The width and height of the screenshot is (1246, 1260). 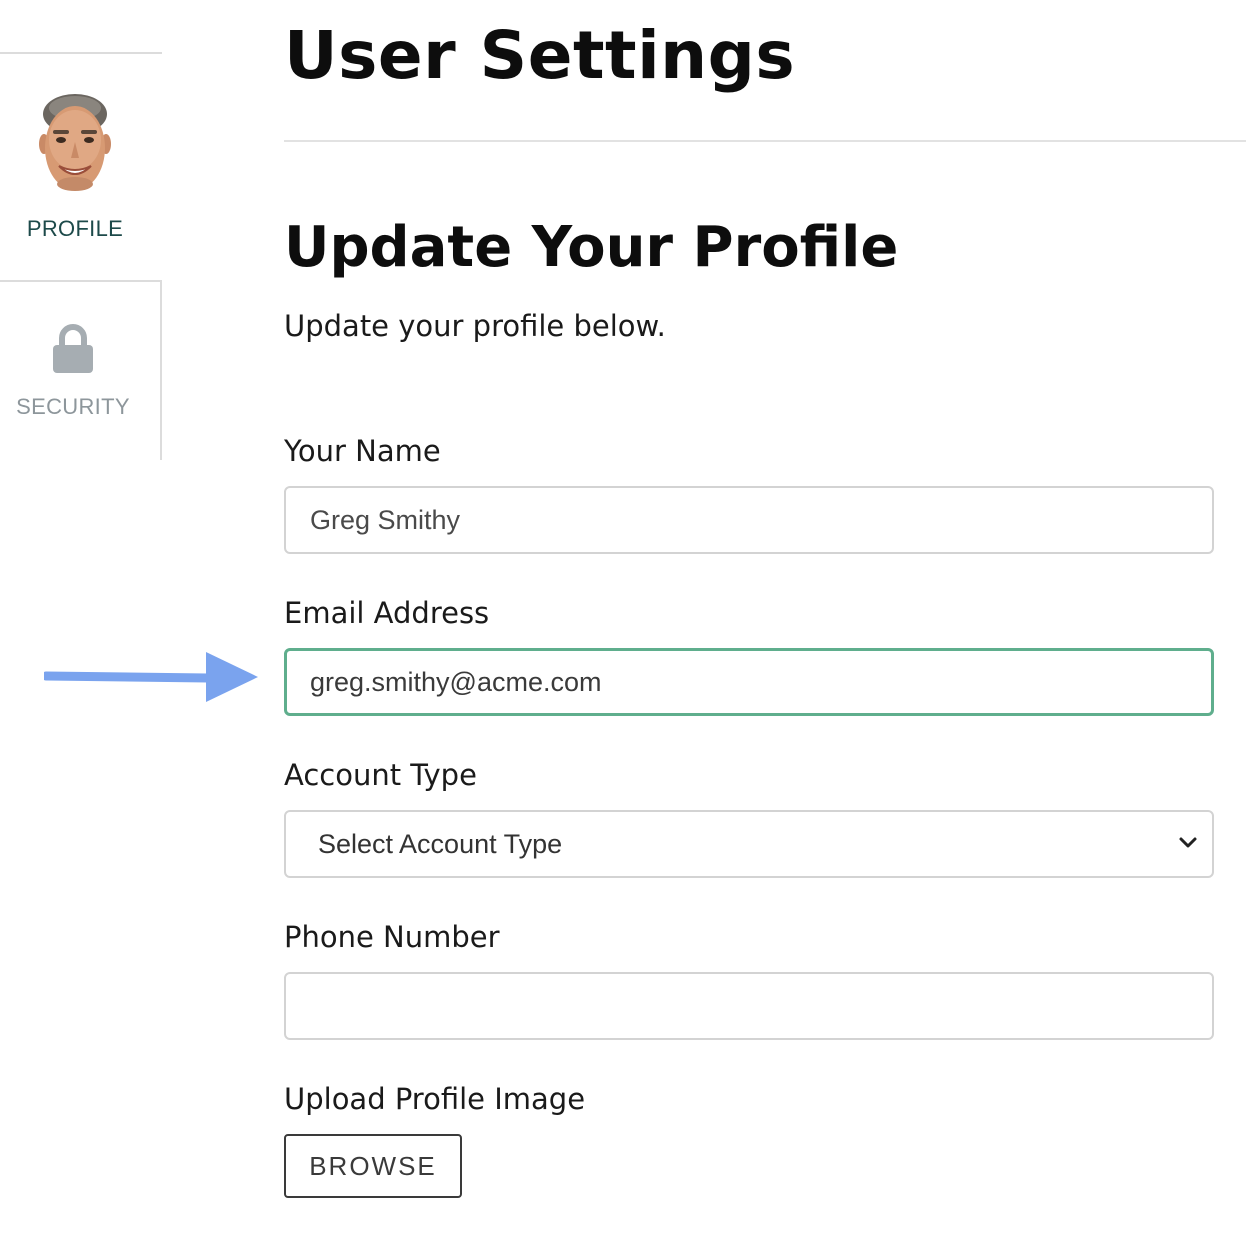 I want to click on upload-label: Upload Profile Image, so click(x=435, y=1099).